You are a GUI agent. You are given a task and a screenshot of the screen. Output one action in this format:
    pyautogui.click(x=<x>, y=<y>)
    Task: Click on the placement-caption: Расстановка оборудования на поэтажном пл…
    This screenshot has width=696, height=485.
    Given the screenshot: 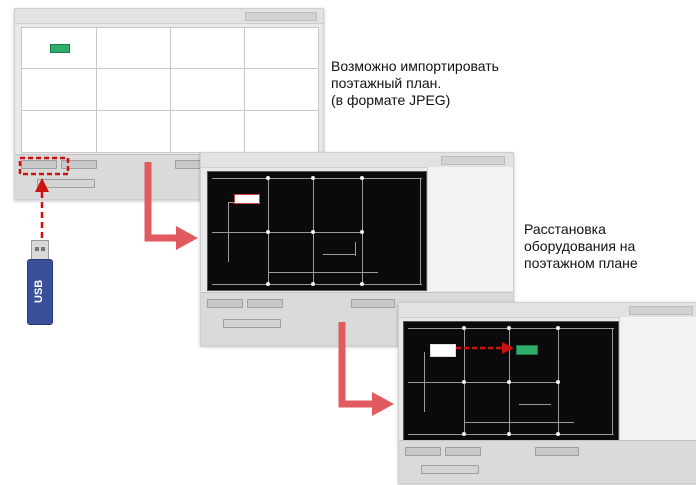 What is the action you would take?
    pyautogui.click(x=581, y=246)
    